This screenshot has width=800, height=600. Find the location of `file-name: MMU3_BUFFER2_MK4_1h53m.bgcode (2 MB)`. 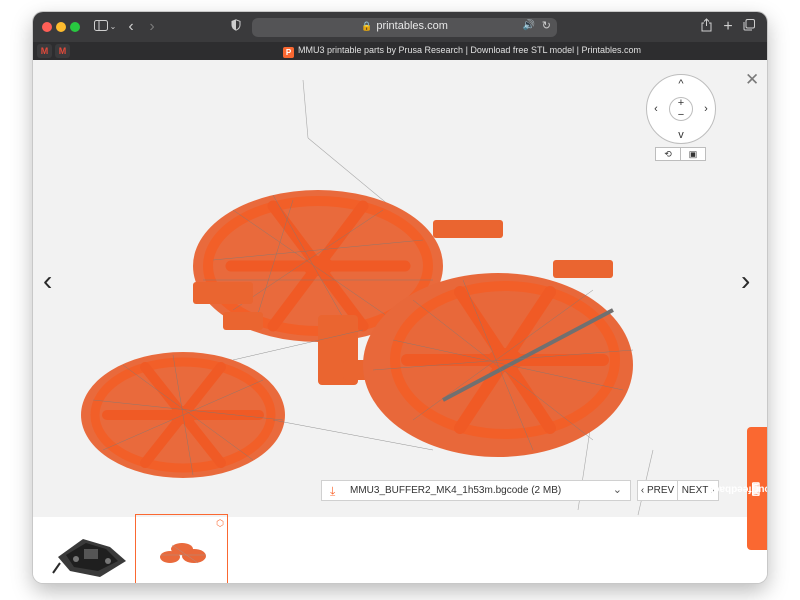

file-name: MMU3_BUFFER2_MK4_1h53m.bgcode (2 MB) is located at coordinates (456, 490).